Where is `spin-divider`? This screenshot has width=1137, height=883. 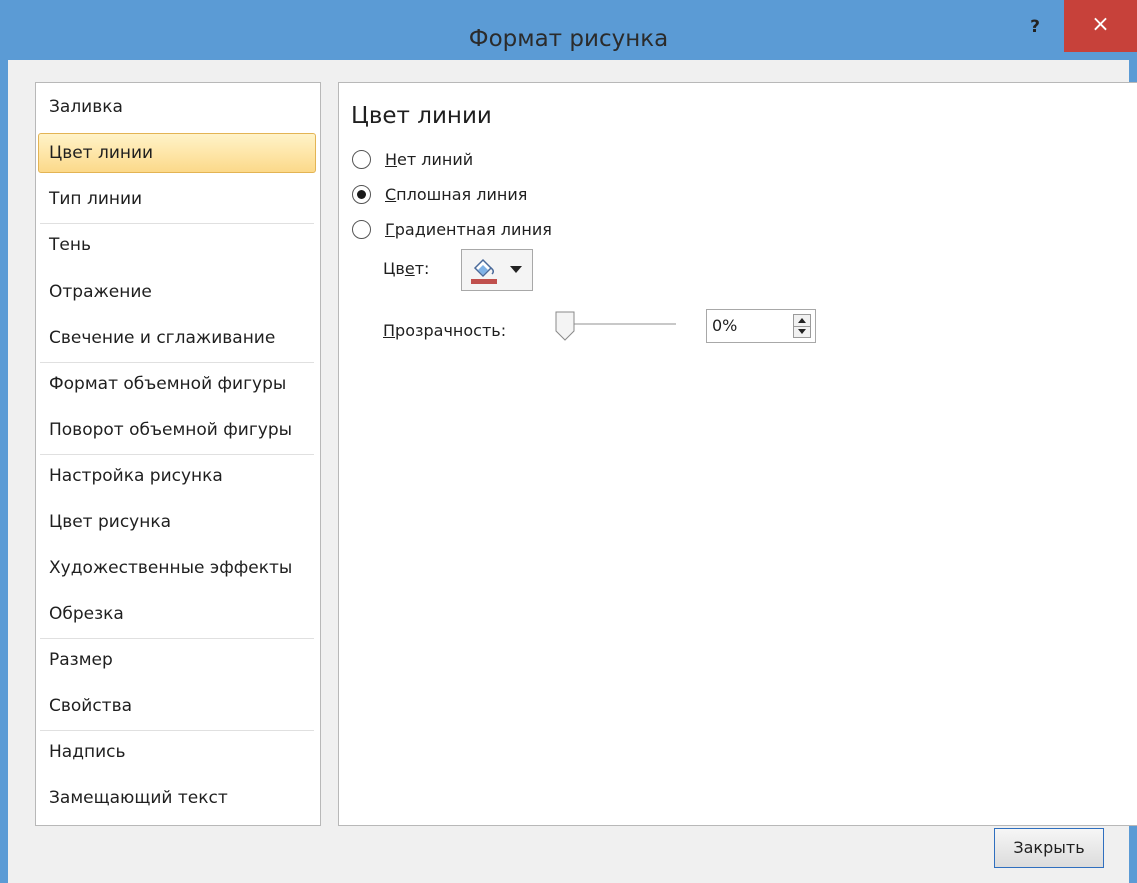 spin-divider is located at coordinates (802, 326).